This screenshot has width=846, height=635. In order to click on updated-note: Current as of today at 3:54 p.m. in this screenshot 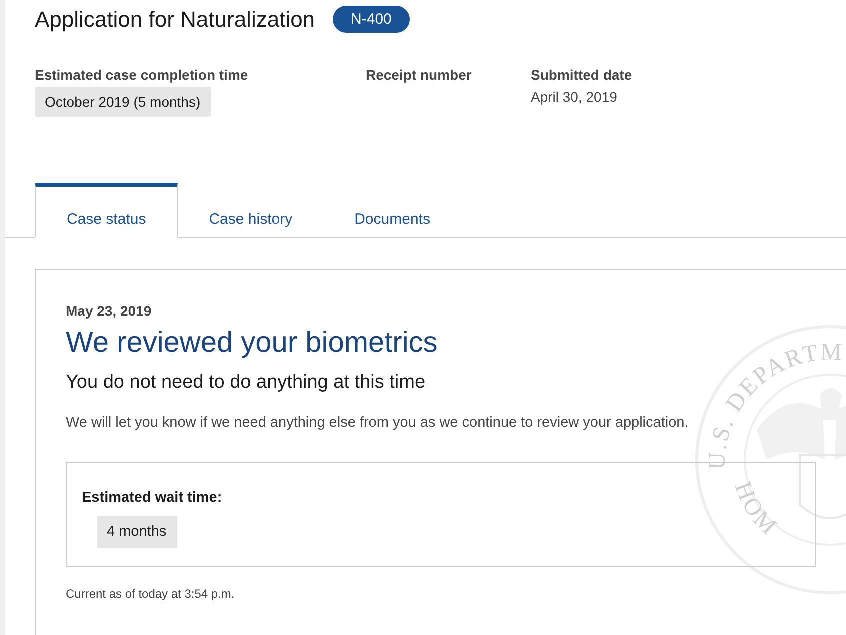, I will do `click(151, 594)`.